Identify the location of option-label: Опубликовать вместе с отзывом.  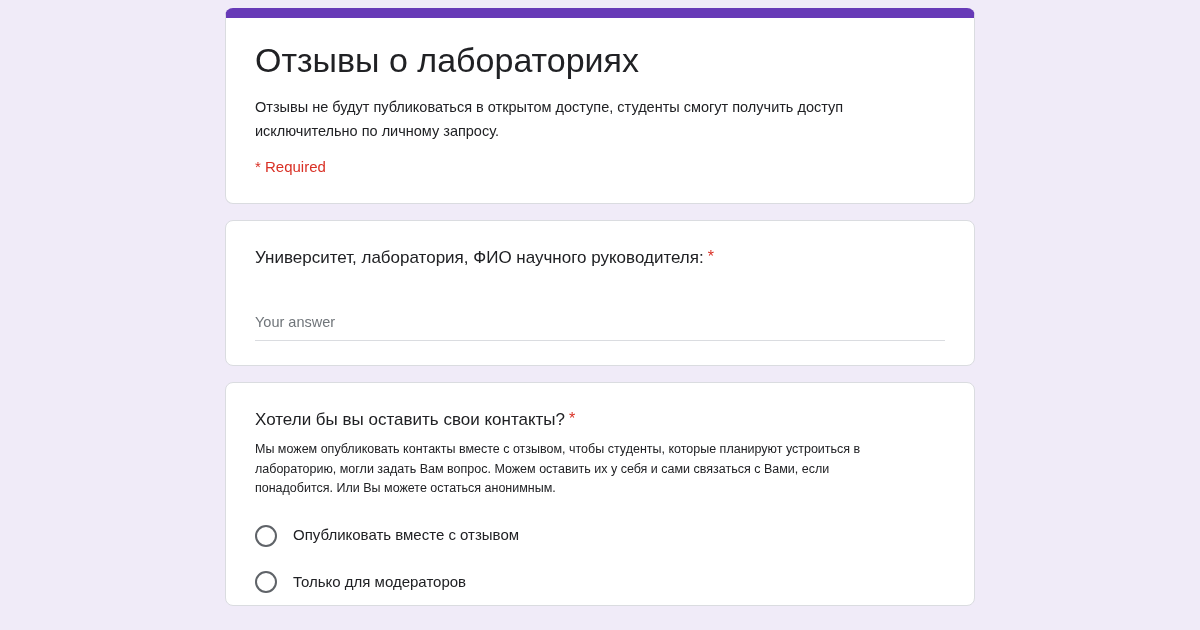
(406, 535).